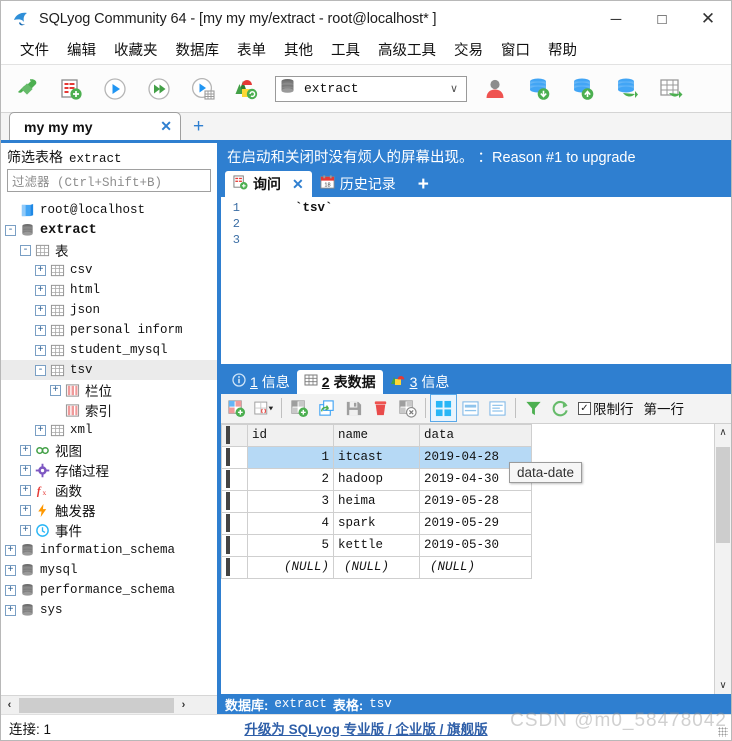 The width and height of the screenshot is (732, 741). What do you see at coordinates (606, 408) in the screenshot?
I see `limit-rows-checkbox: ✓ 限制行` at bounding box center [606, 408].